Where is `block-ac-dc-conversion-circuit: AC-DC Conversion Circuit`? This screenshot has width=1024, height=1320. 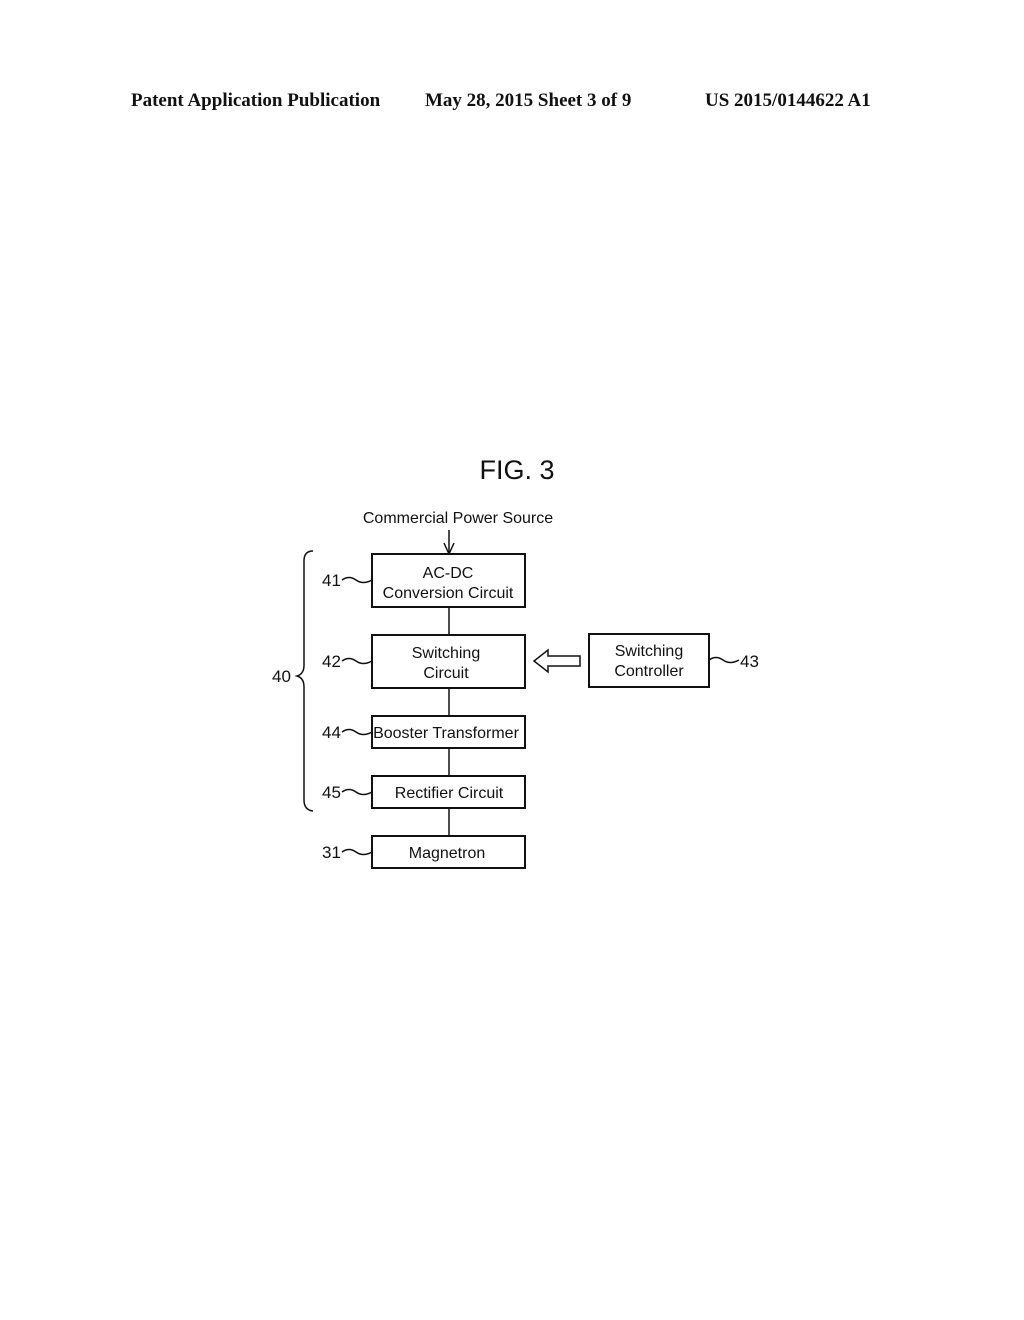
block-ac-dc-conversion-circuit: AC-DC Conversion Circuit is located at coordinates (448, 580).